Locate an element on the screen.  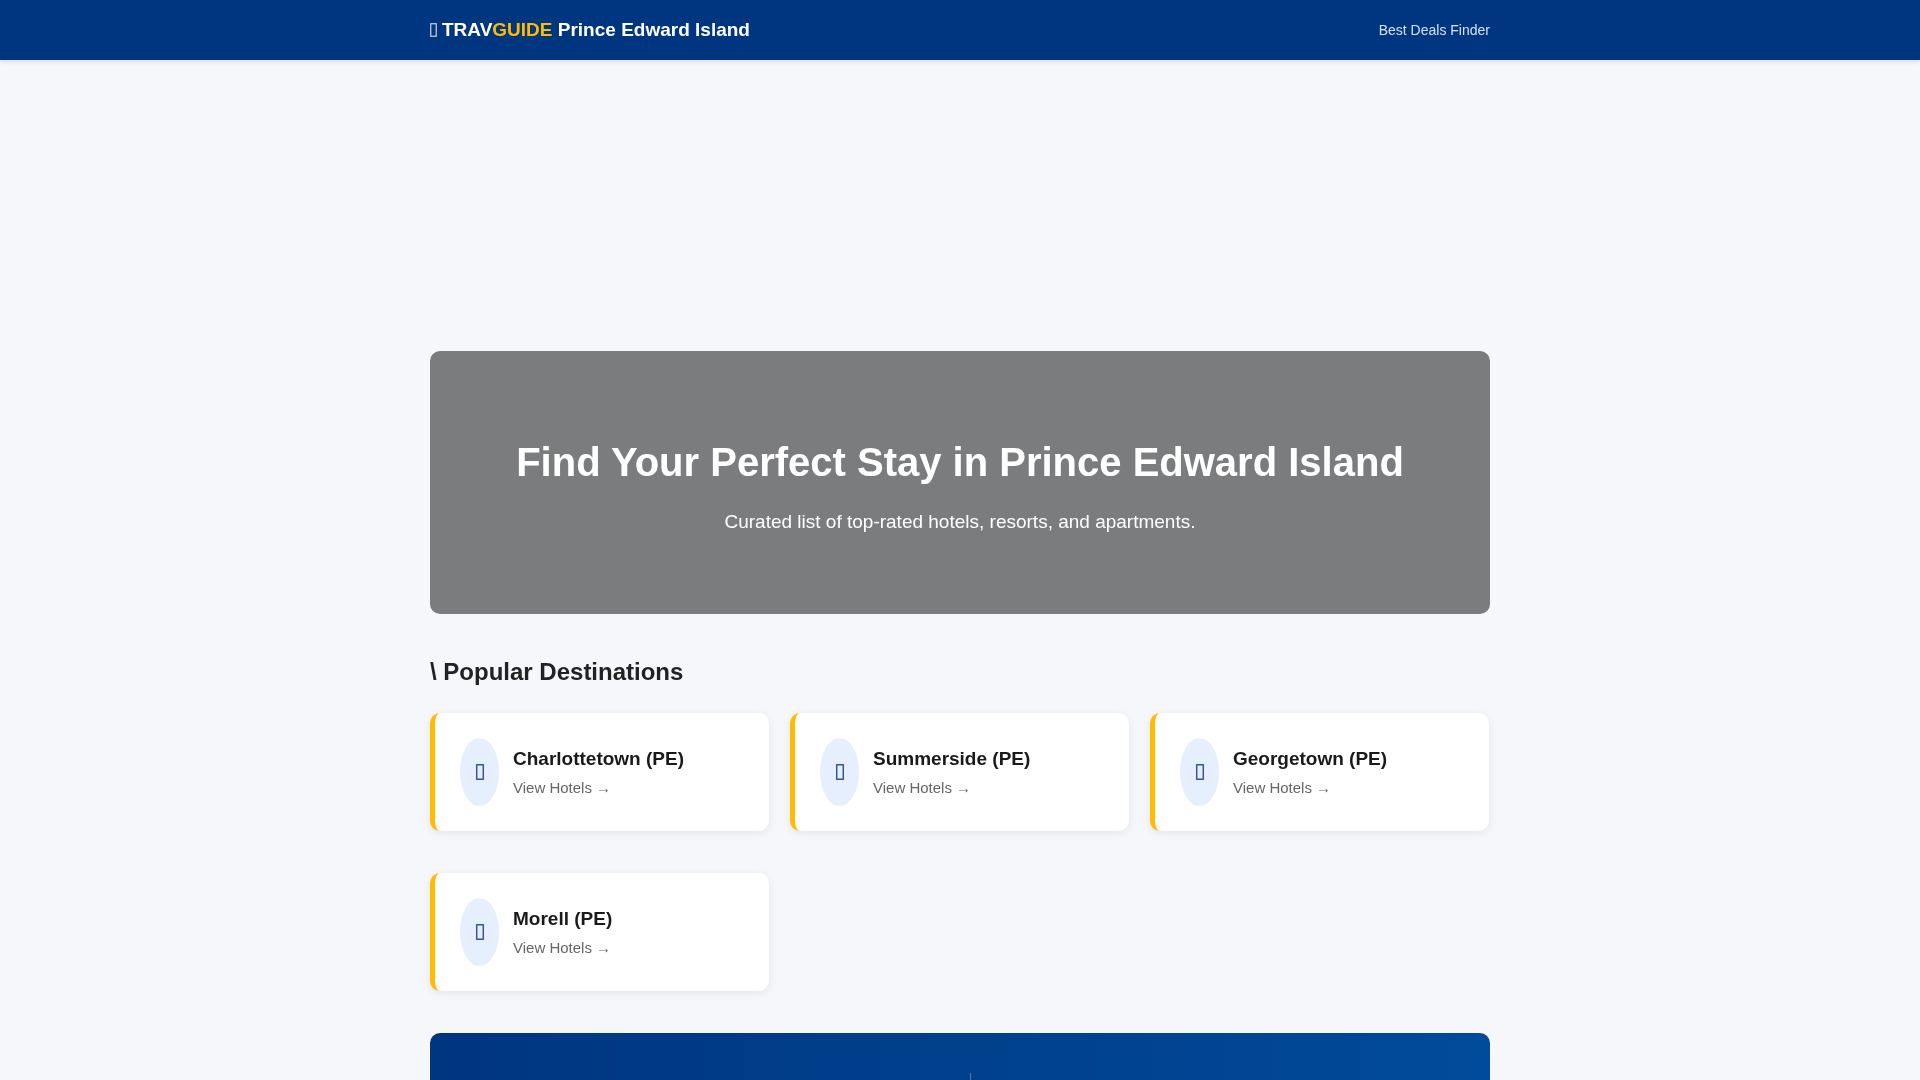
destination-name: Summerside (PE) is located at coordinates (952, 758).